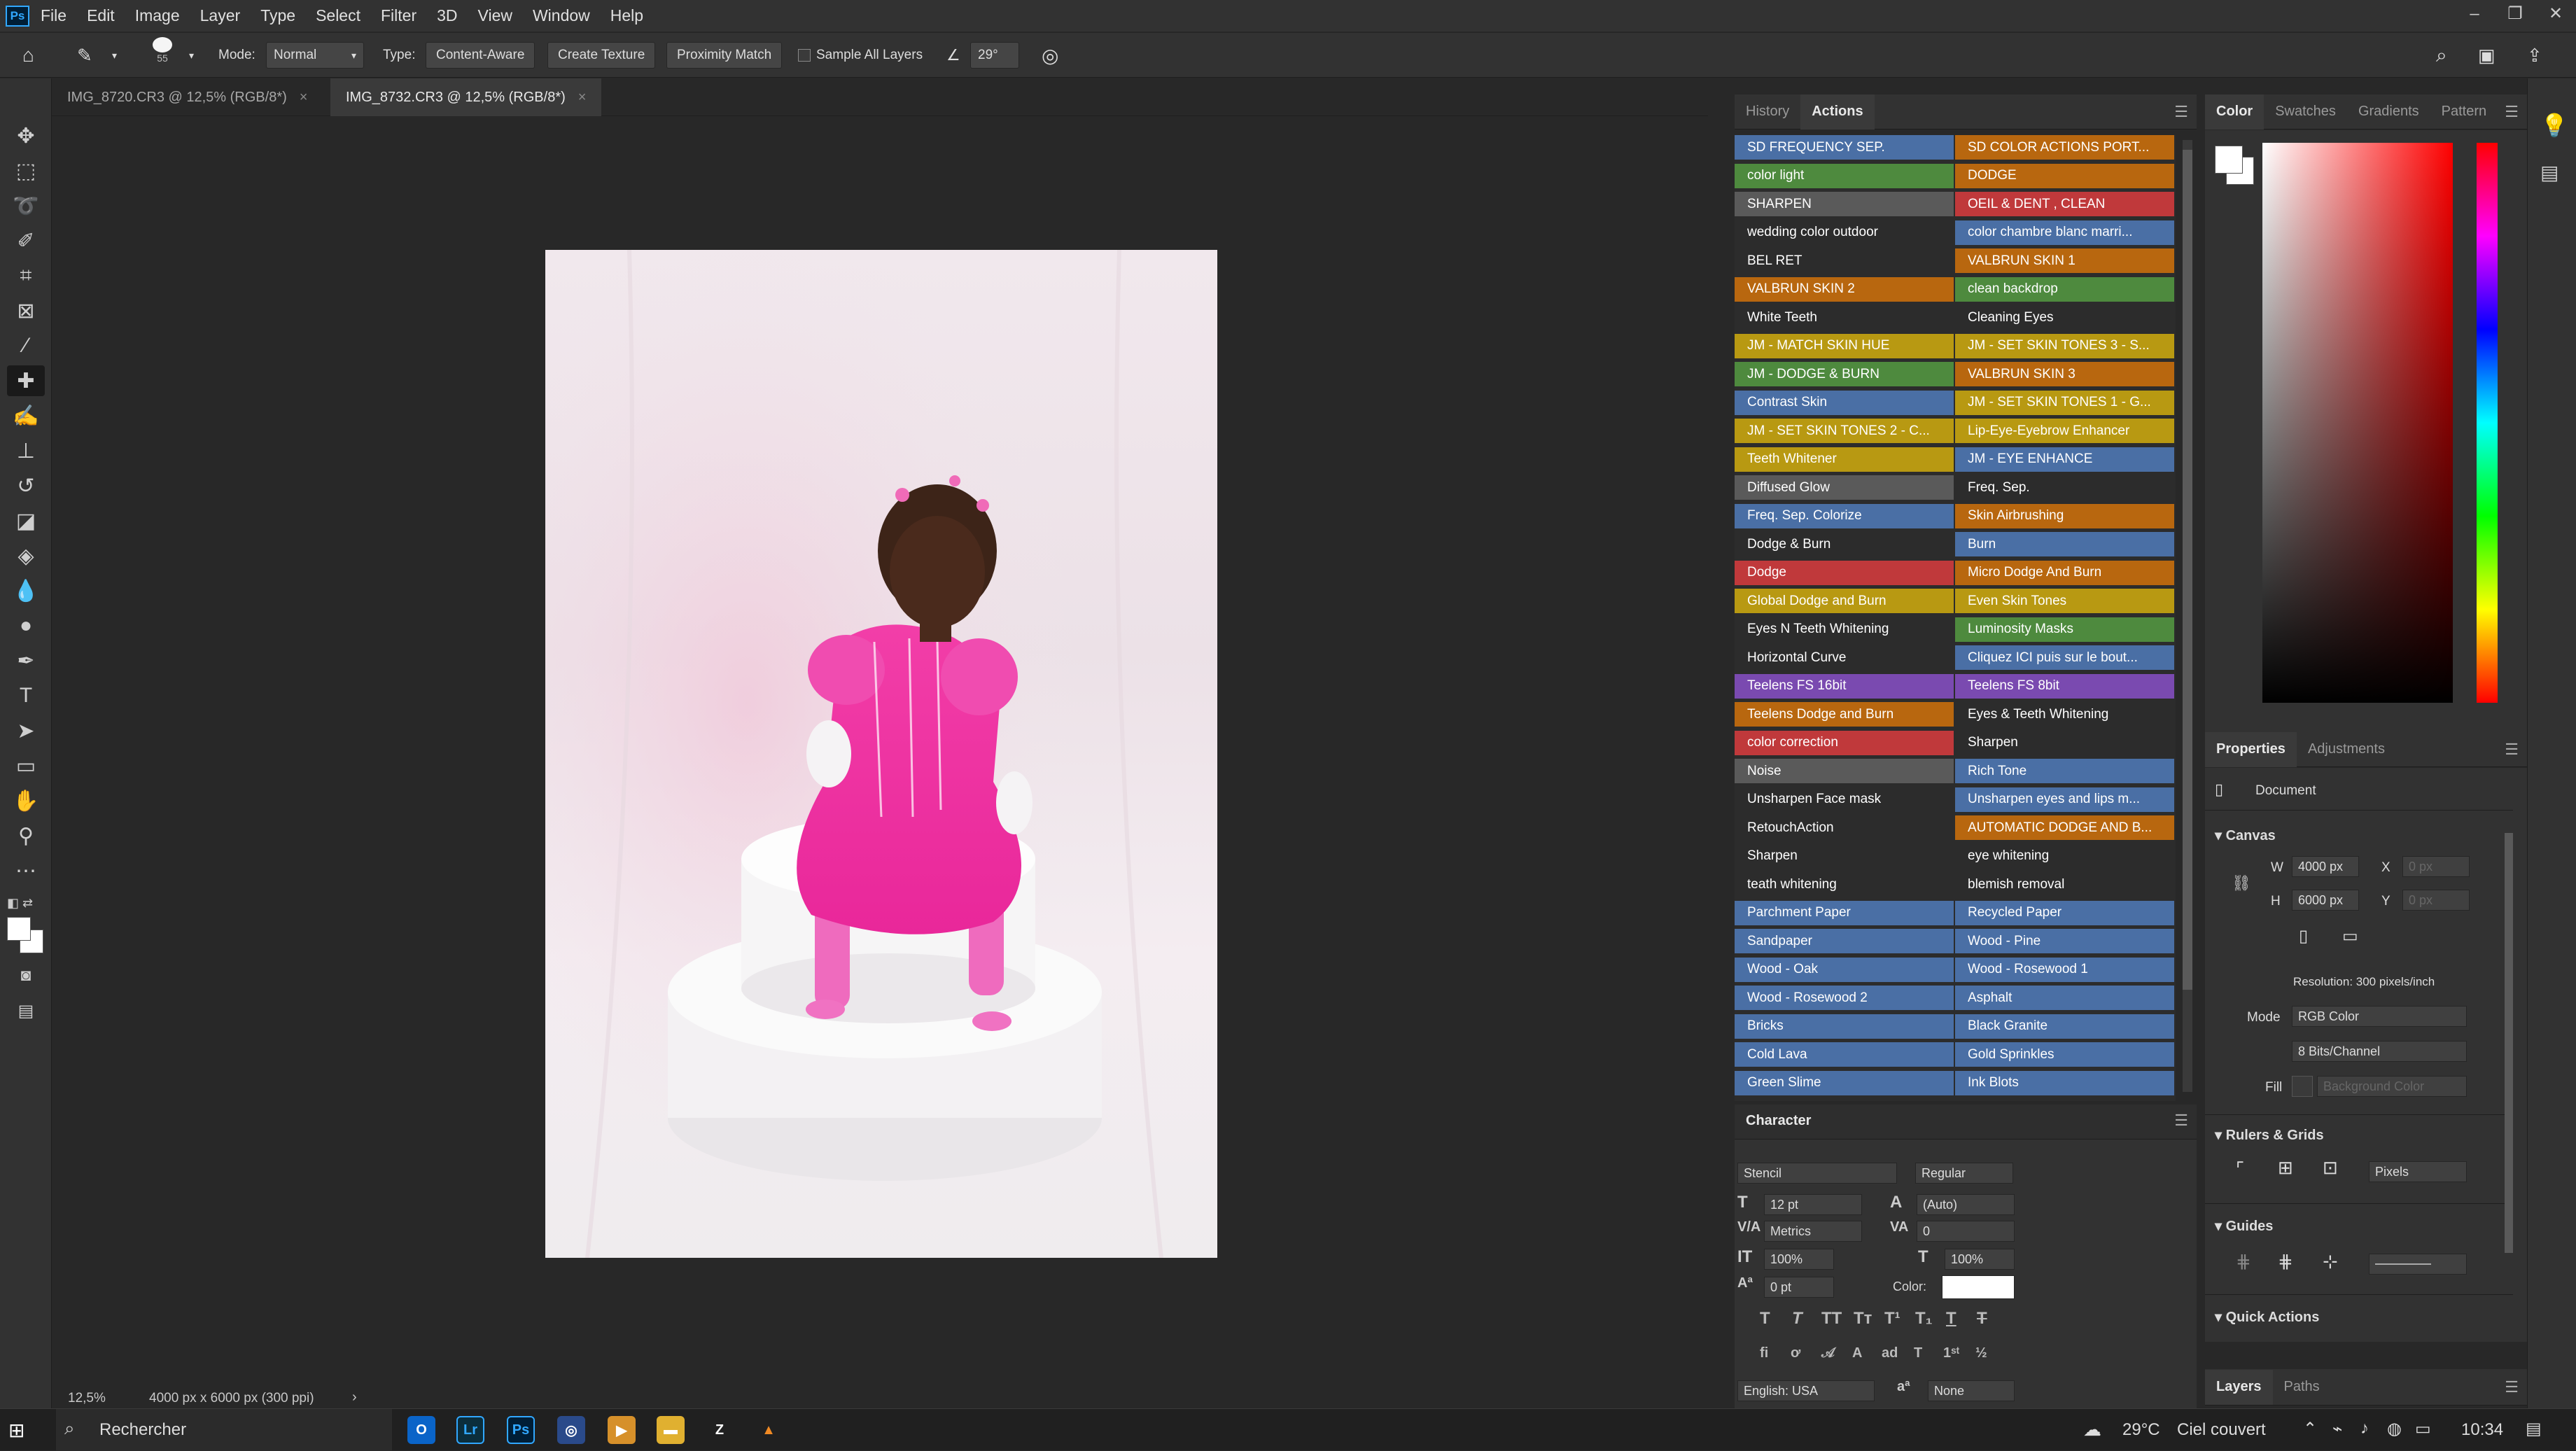 This screenshot has height=1451, width=2576. I want to click on tab-layers: Layers, so click(2239, 1387).